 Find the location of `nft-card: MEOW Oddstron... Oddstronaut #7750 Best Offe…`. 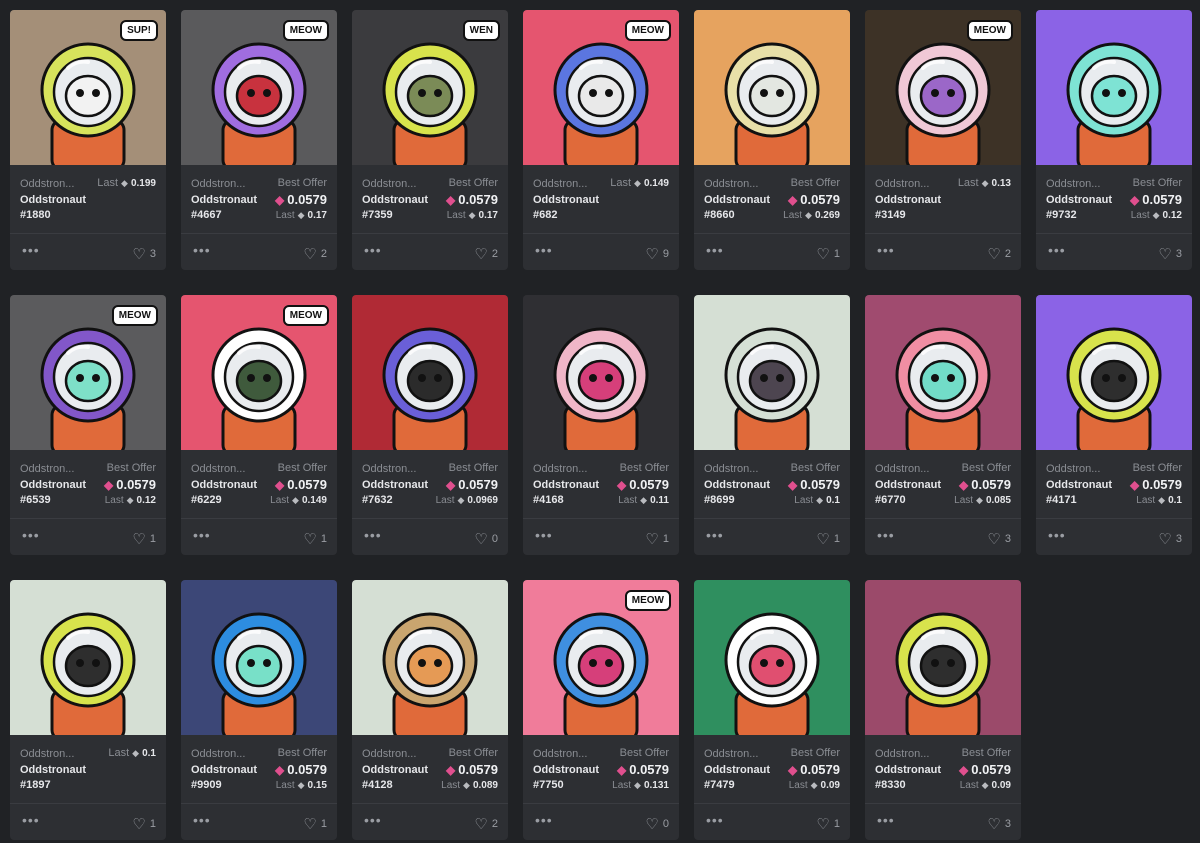

nft-card: MEOW Oddstron... Oddstronaut #7750 Best Offe… is located at coordinates (601, 710).